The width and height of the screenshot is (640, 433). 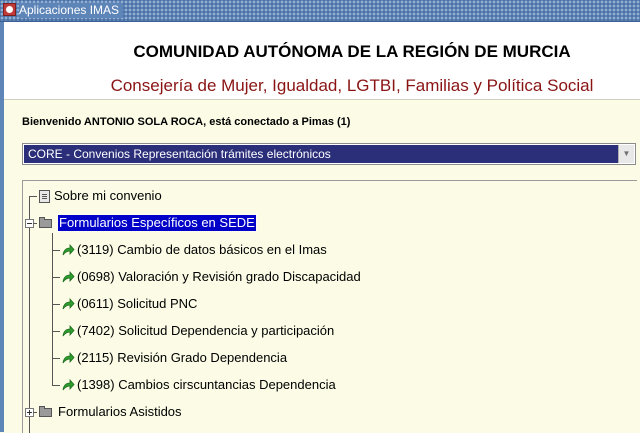 What do you see at coordinates (137, 304) in the screenshot?
I see `tree-item-label: (0611) Solicitud PNC` at bounding box center [137, 304].